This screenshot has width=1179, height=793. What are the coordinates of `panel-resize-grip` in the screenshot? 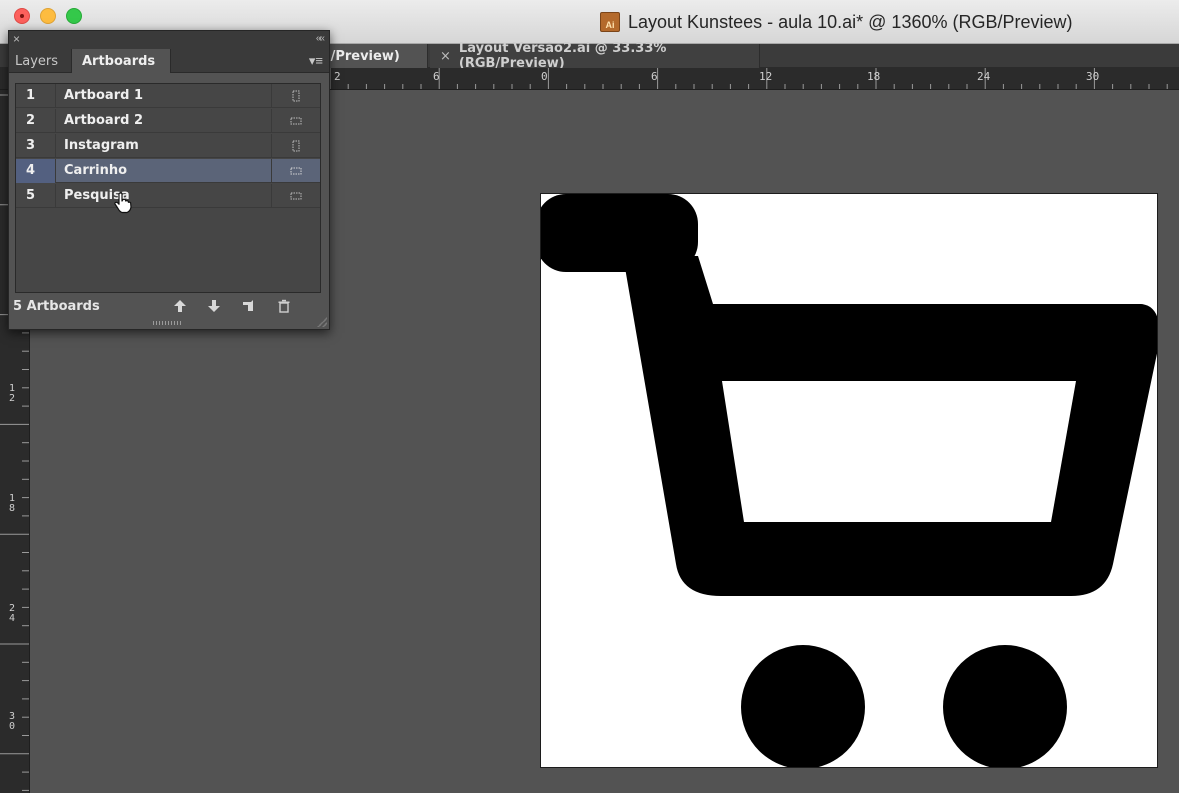 It's located at (168, 323).